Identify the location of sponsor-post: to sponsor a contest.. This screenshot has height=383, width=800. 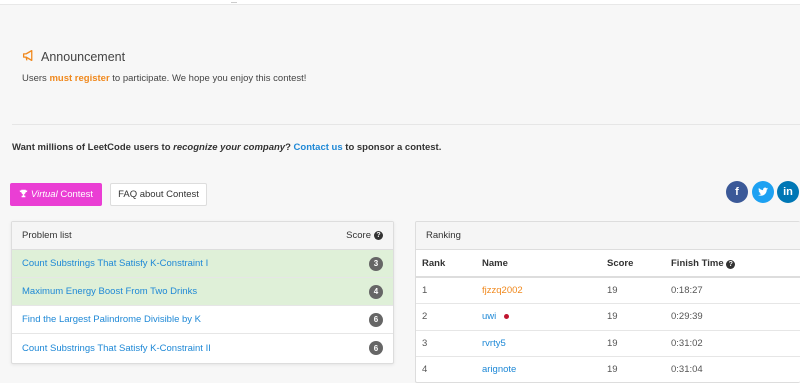
(392, 147).